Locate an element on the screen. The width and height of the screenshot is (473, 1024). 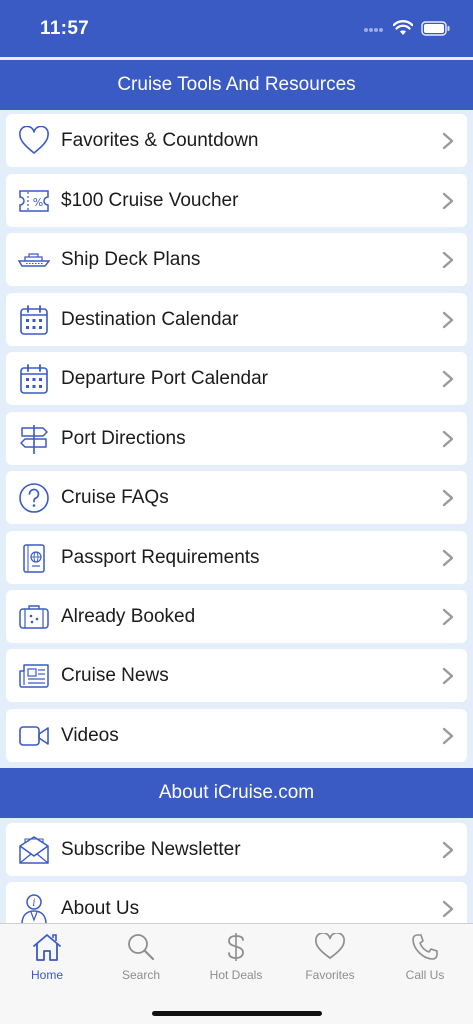
tab-hot-deals: Hot Deals is located at coordinates (236, 960).